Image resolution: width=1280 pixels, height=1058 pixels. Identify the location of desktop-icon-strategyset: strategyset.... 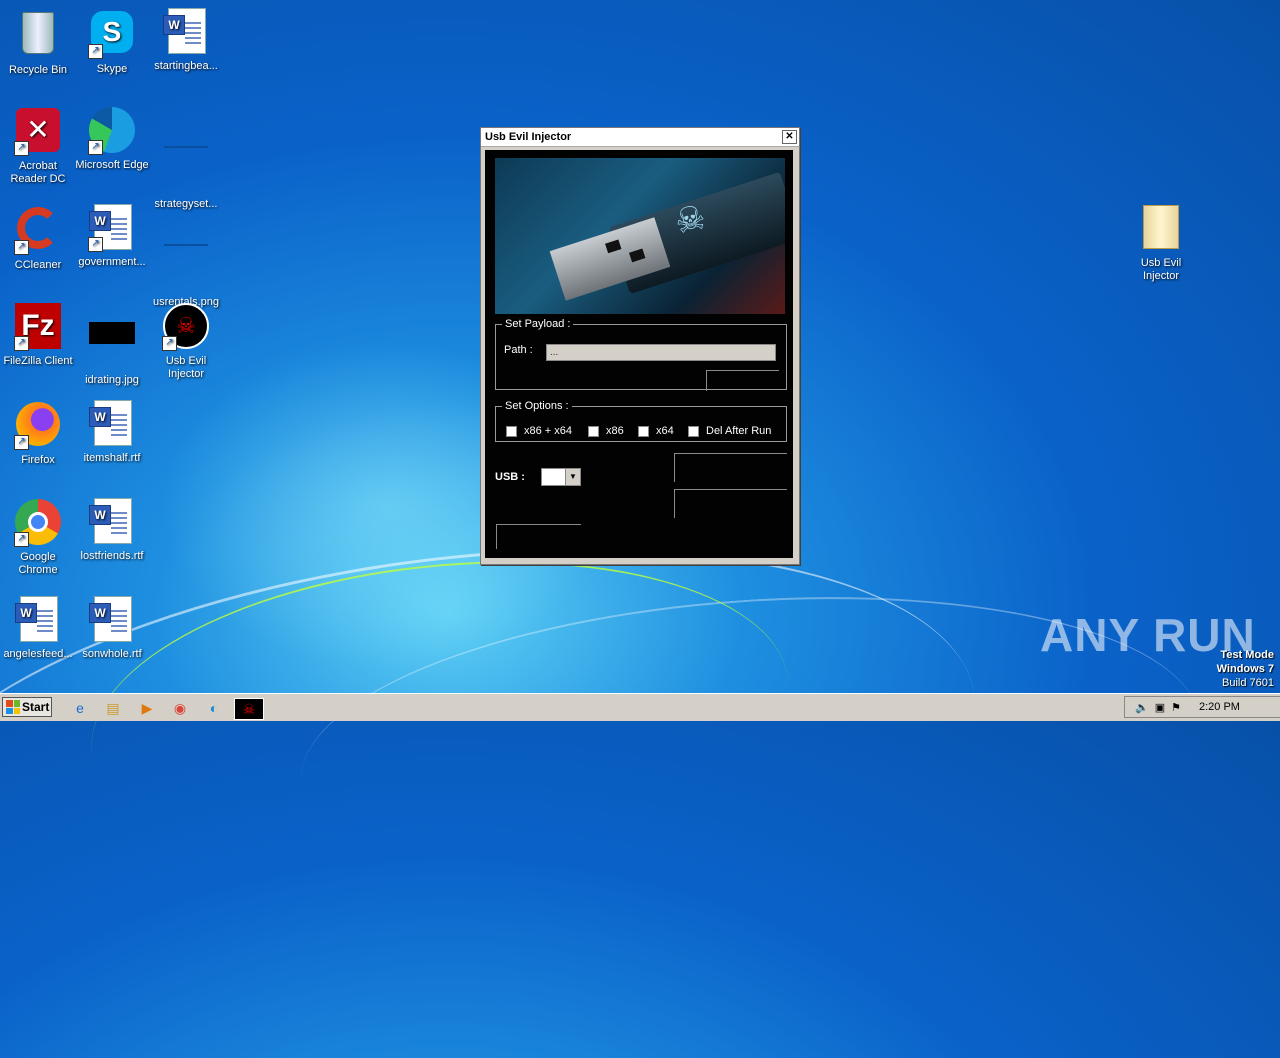
(186, 158).